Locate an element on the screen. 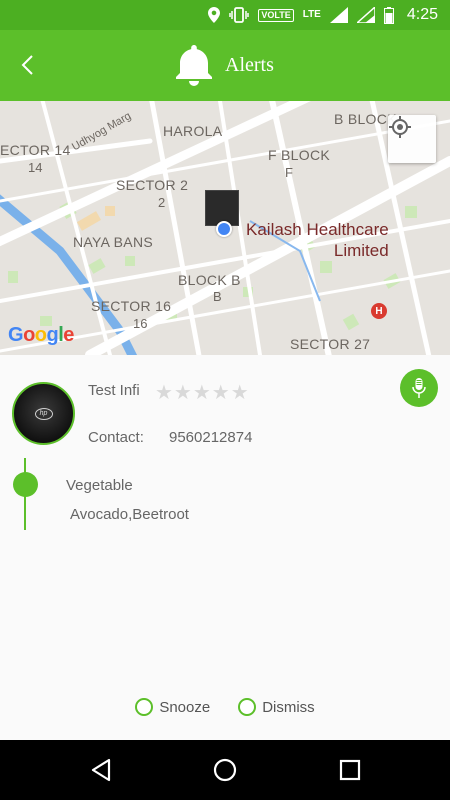 The height and width of the screenshot is (800, 450). current-location-dot is located at coordinates (224, 229).